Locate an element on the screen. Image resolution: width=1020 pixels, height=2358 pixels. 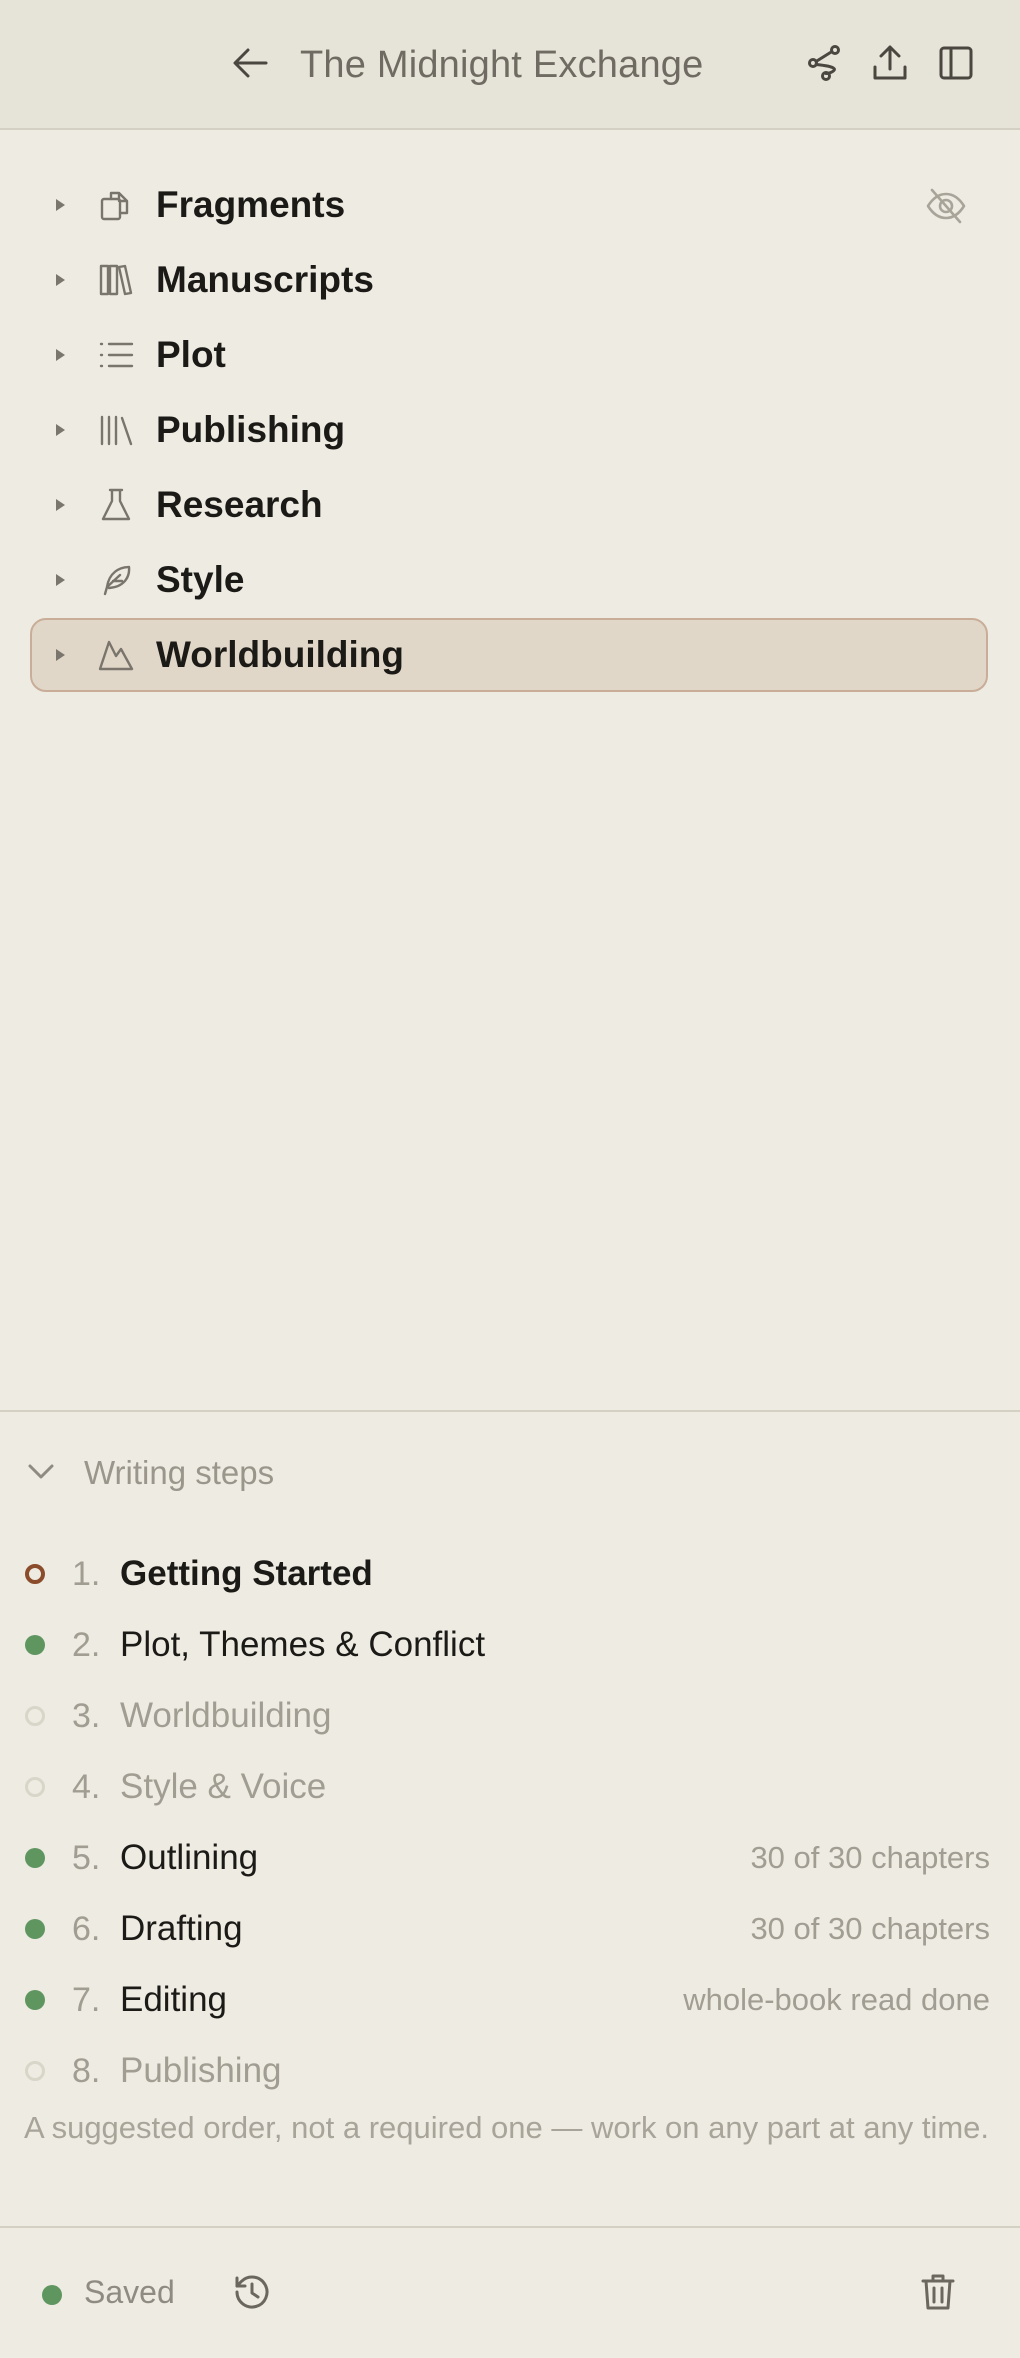
list-icon is located at coordinates (116, 355).